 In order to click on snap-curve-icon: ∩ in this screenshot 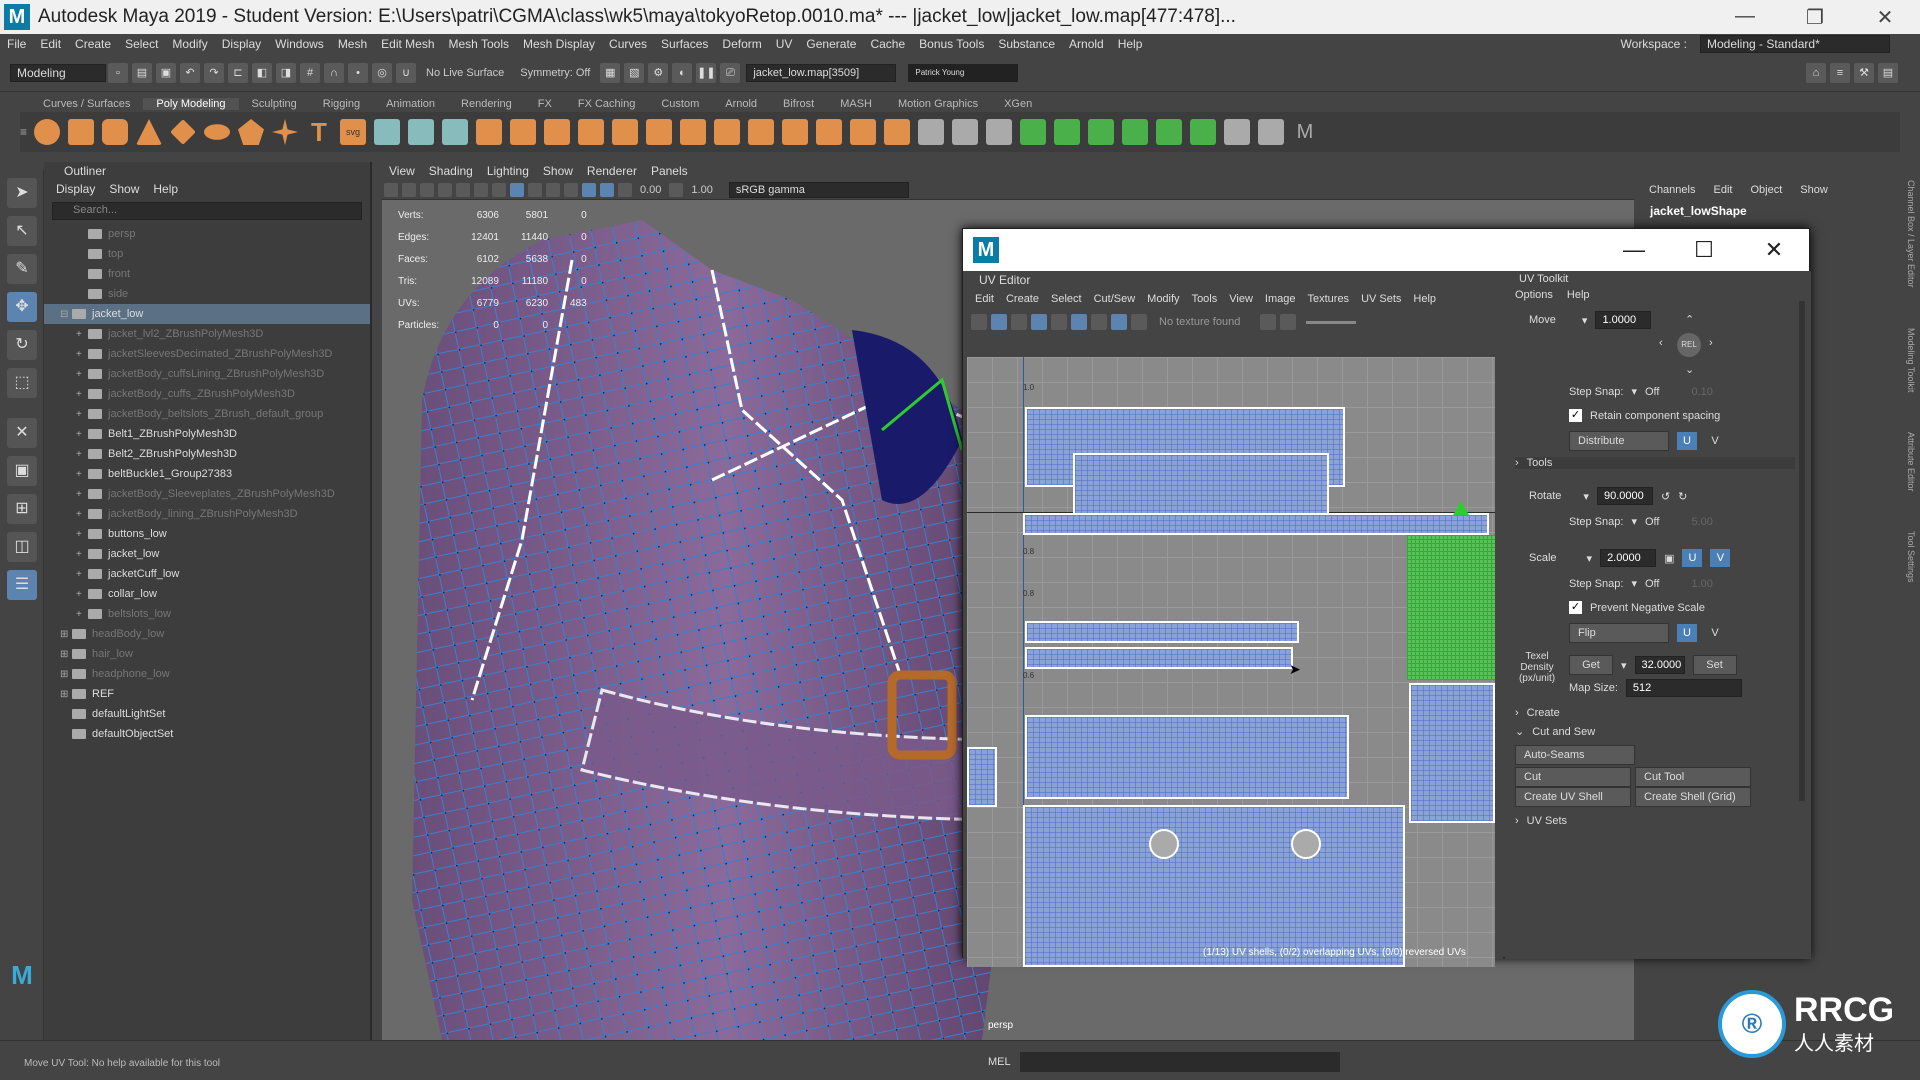, I will do `click(334, 72)`.